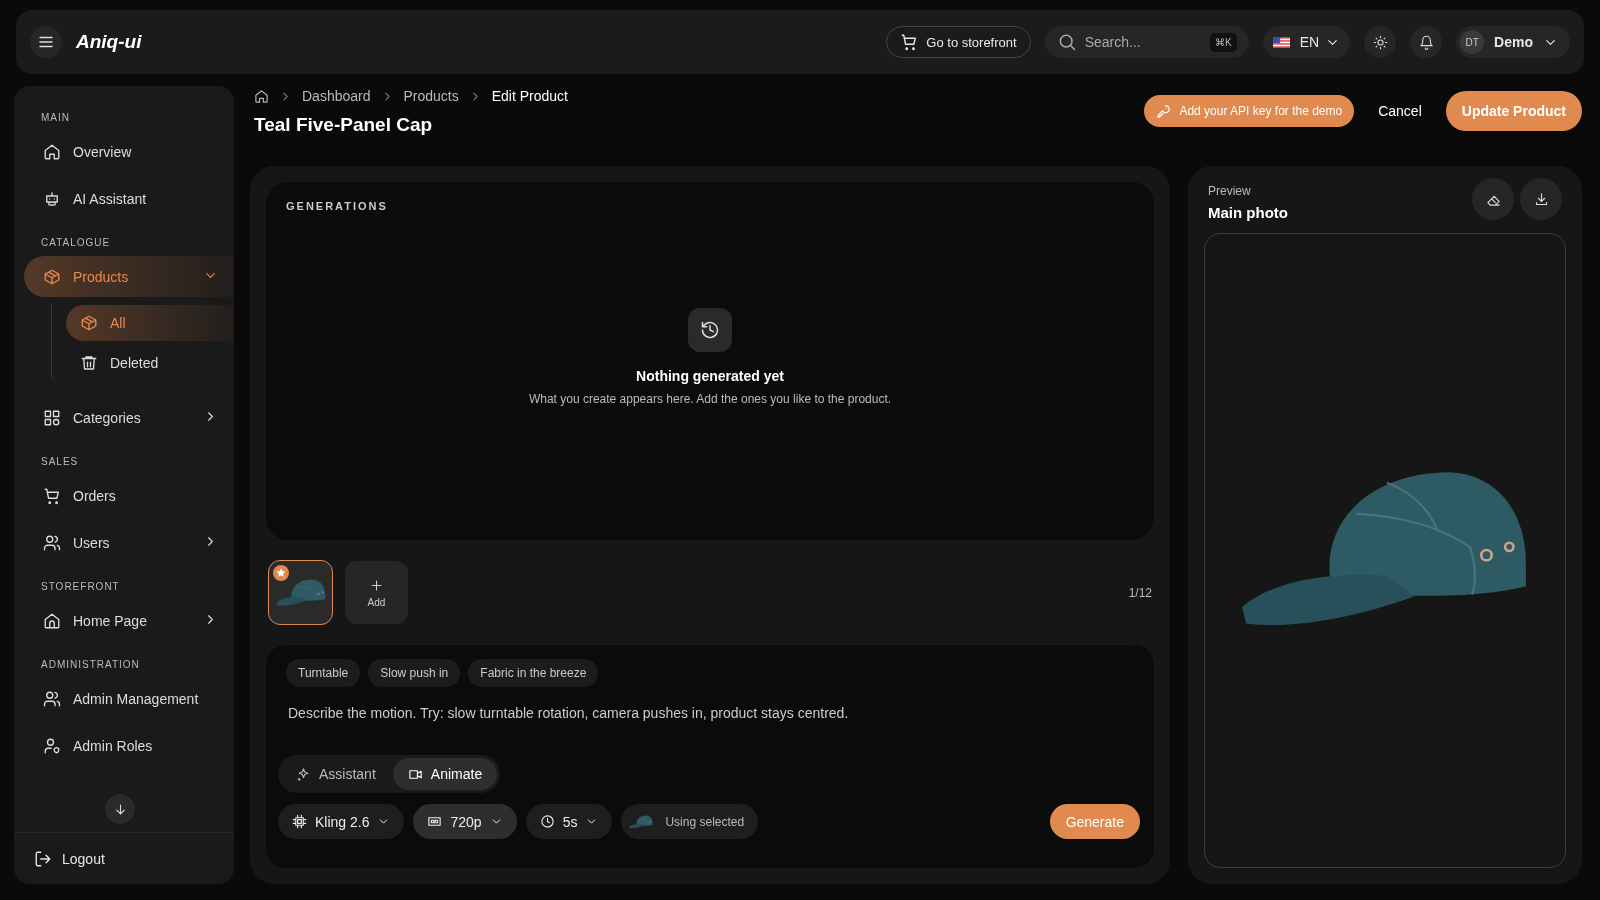  I want to click on nav-item: Categories, so click(129, 417).